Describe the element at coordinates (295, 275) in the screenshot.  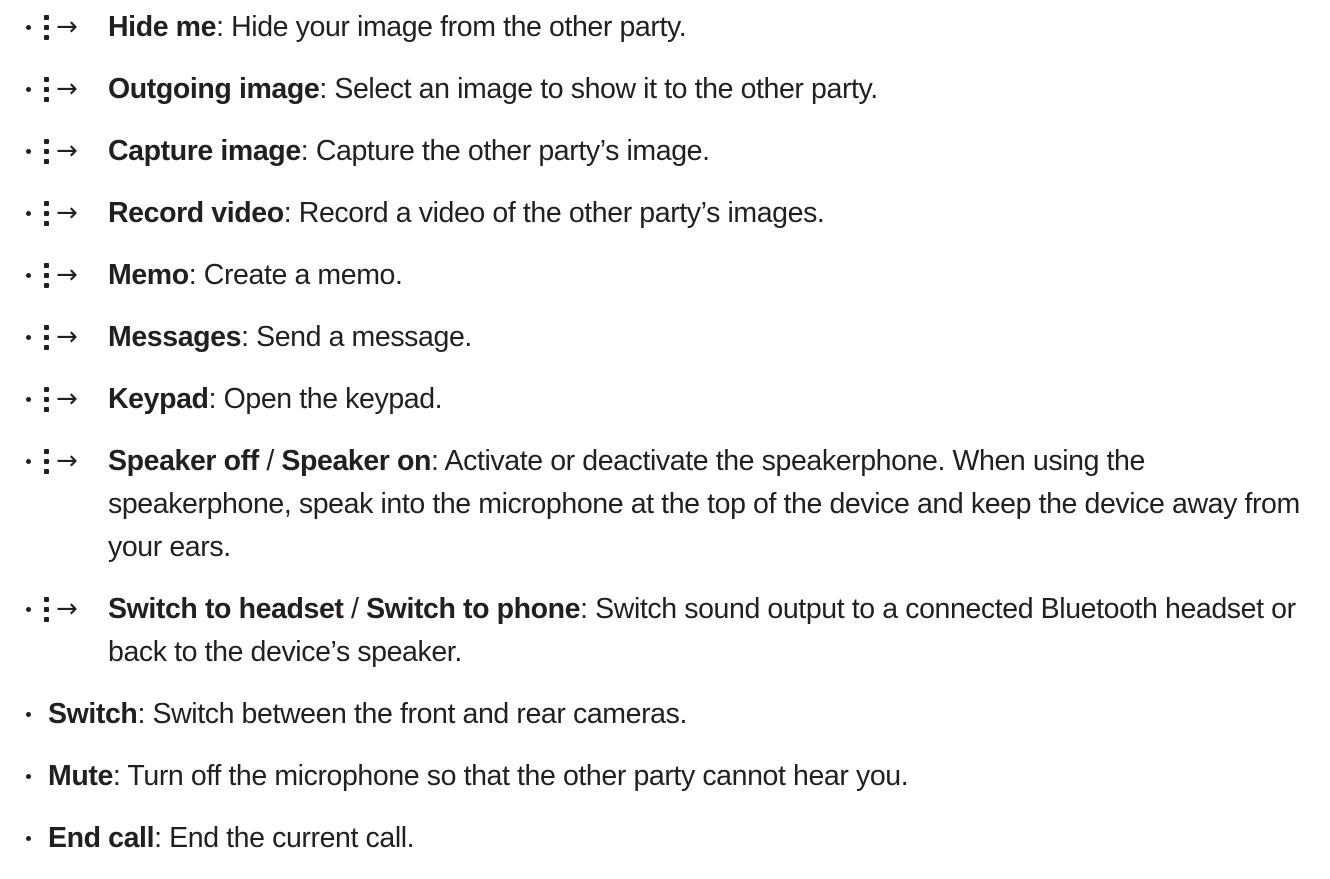
I see `item-description: : Create a memo.` at that location.